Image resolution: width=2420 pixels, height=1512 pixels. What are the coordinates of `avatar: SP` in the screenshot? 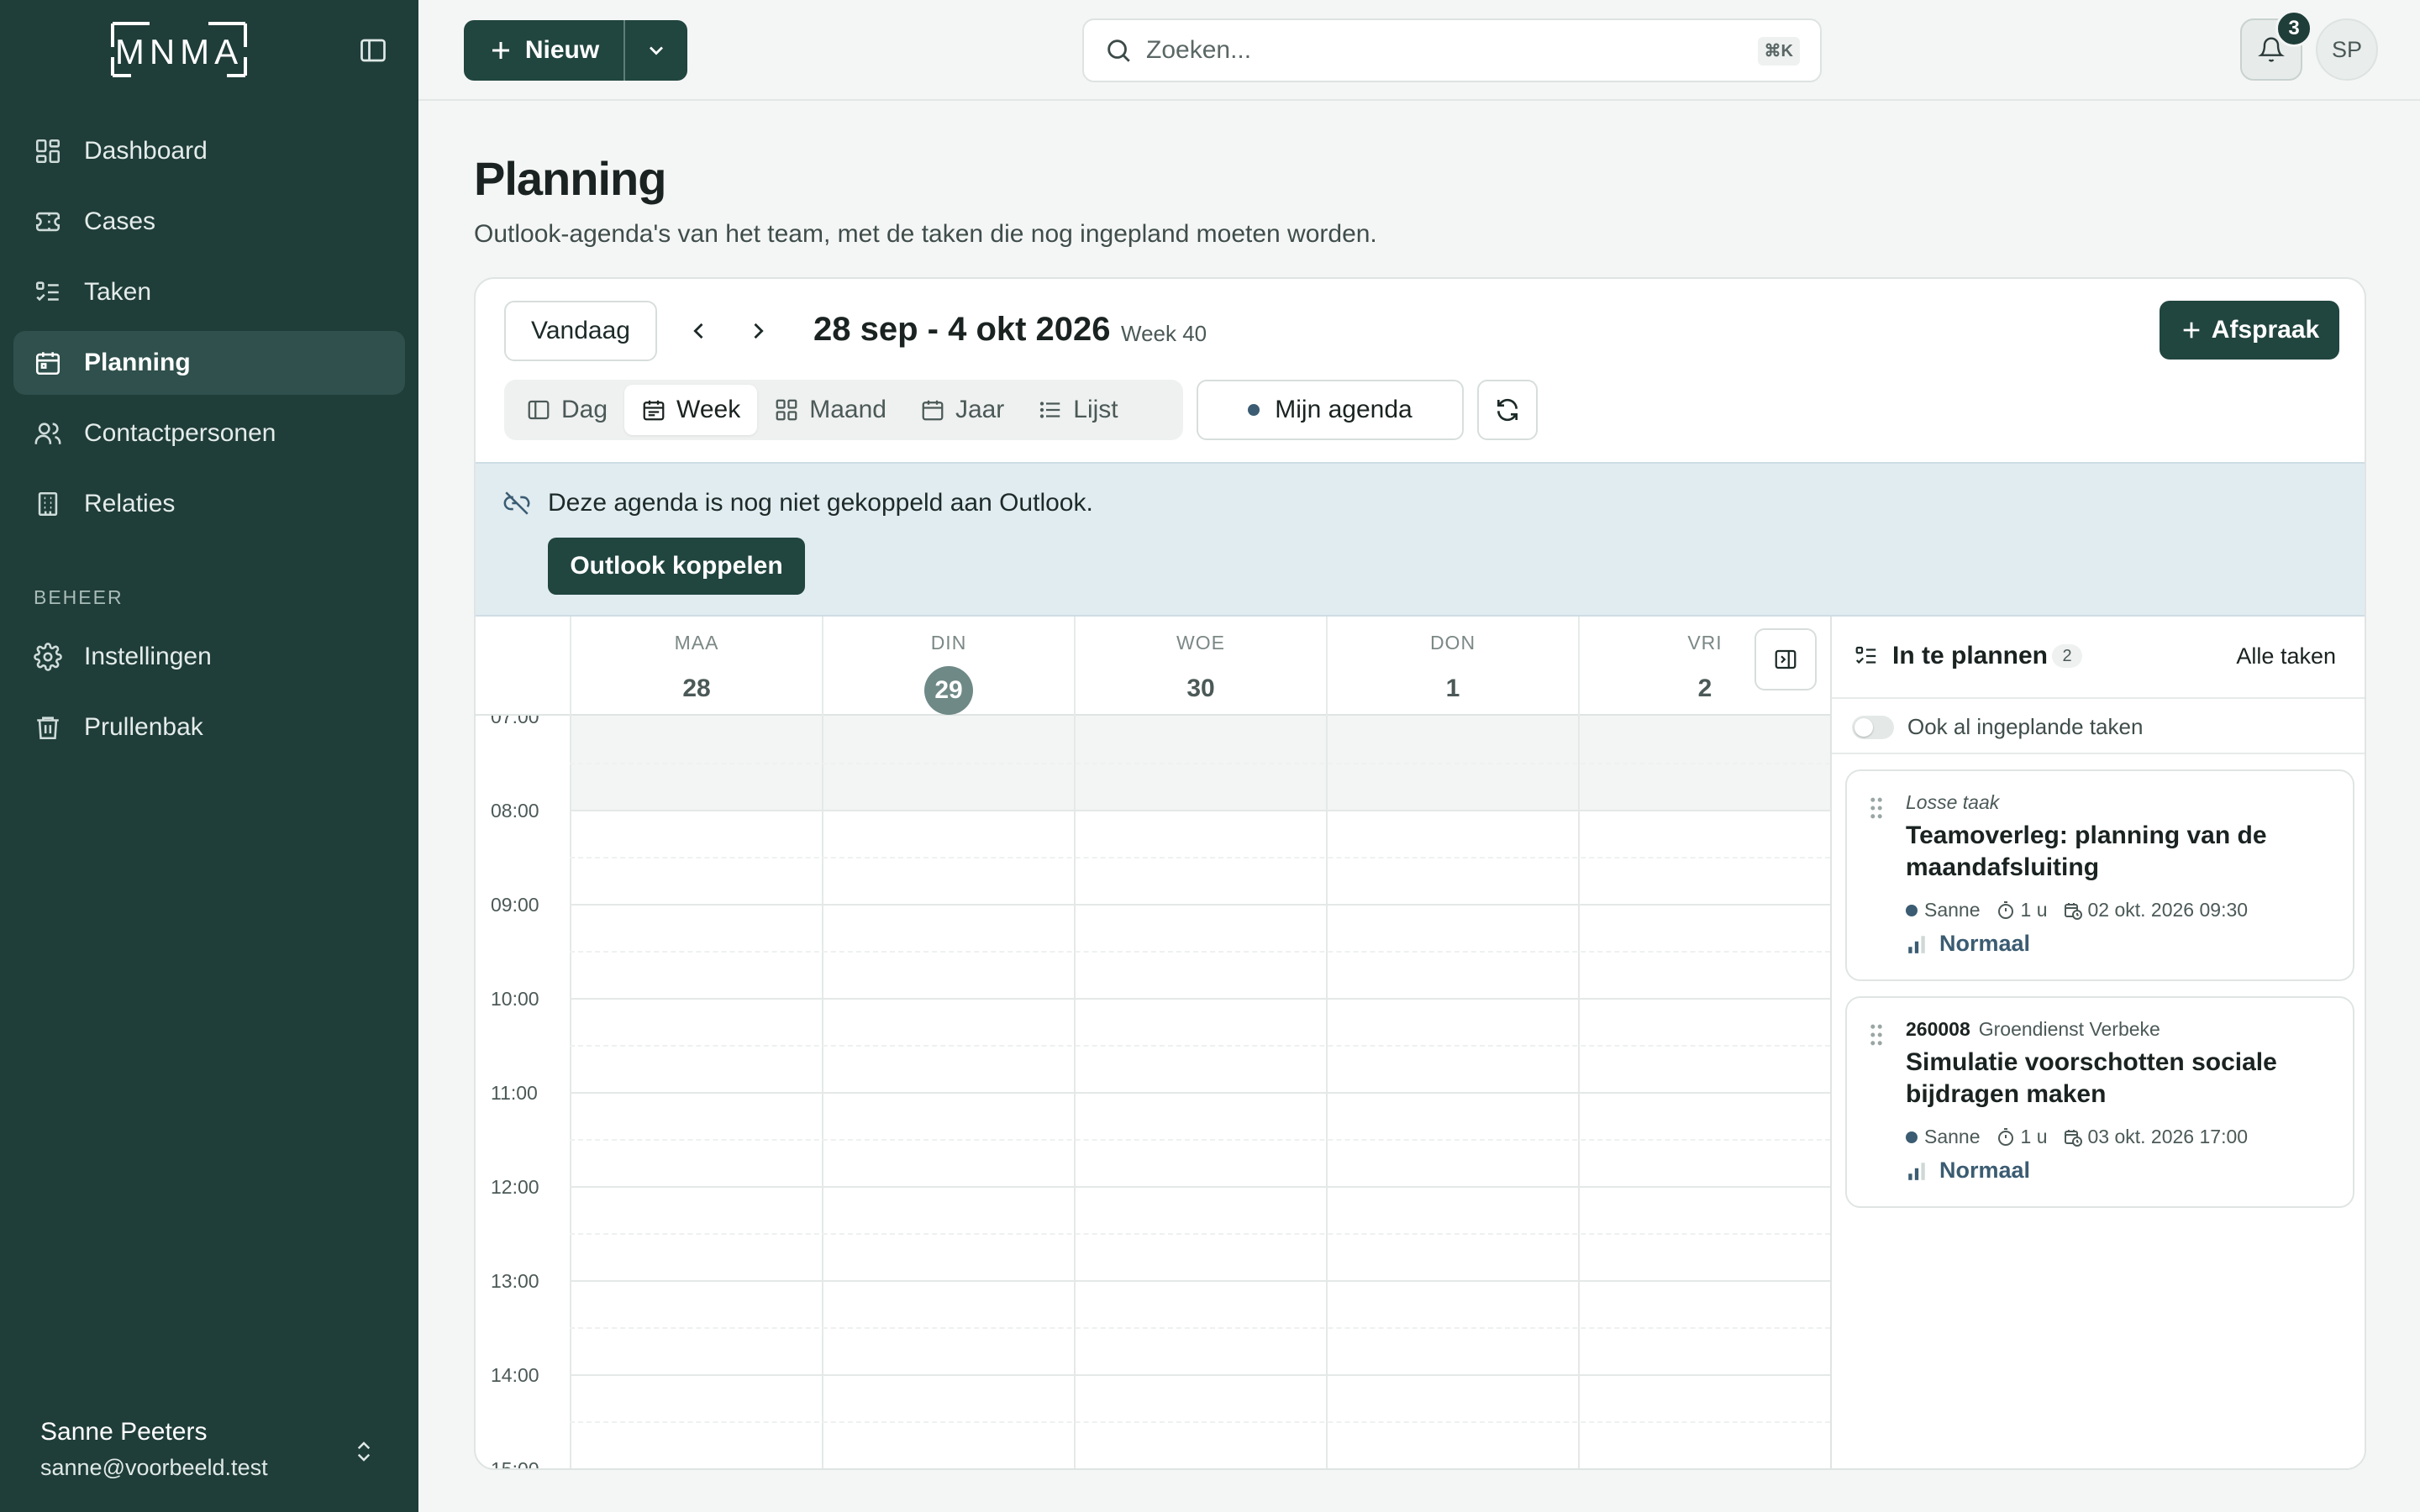 It's located at (2347, 49).